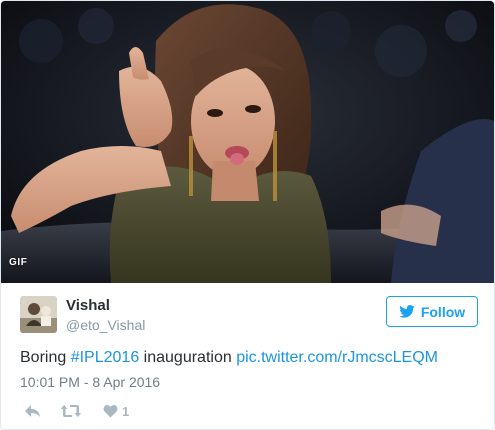 The width and height of the screenshot is (495, 430). I want to click on like-count: 1, so click(126, 411).